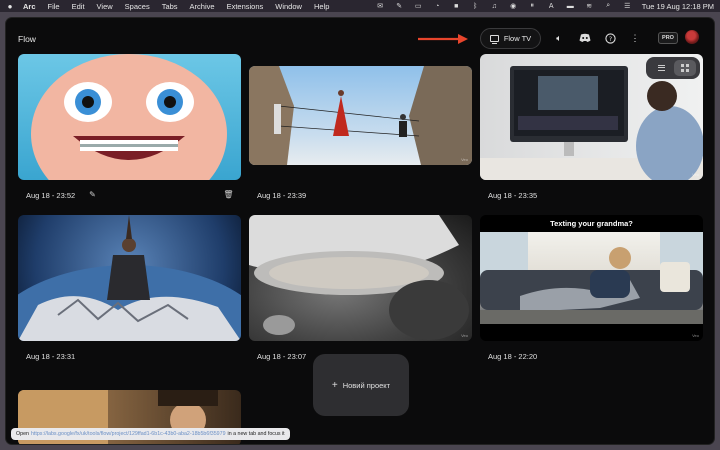  Describe the element at coordinates (532, 6) in the screenshot. I see `pause-icon: ⏸` at that location.